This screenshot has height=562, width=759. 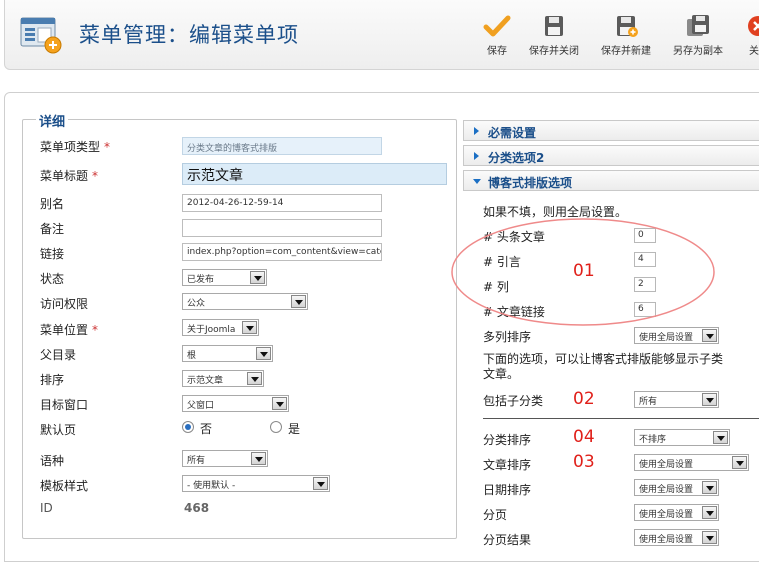 What do you see at coordinates (189, 35) in the screenshot?
I see `page-title: 菜单管理：编辑菜单项` at bounding box center [189, 35].